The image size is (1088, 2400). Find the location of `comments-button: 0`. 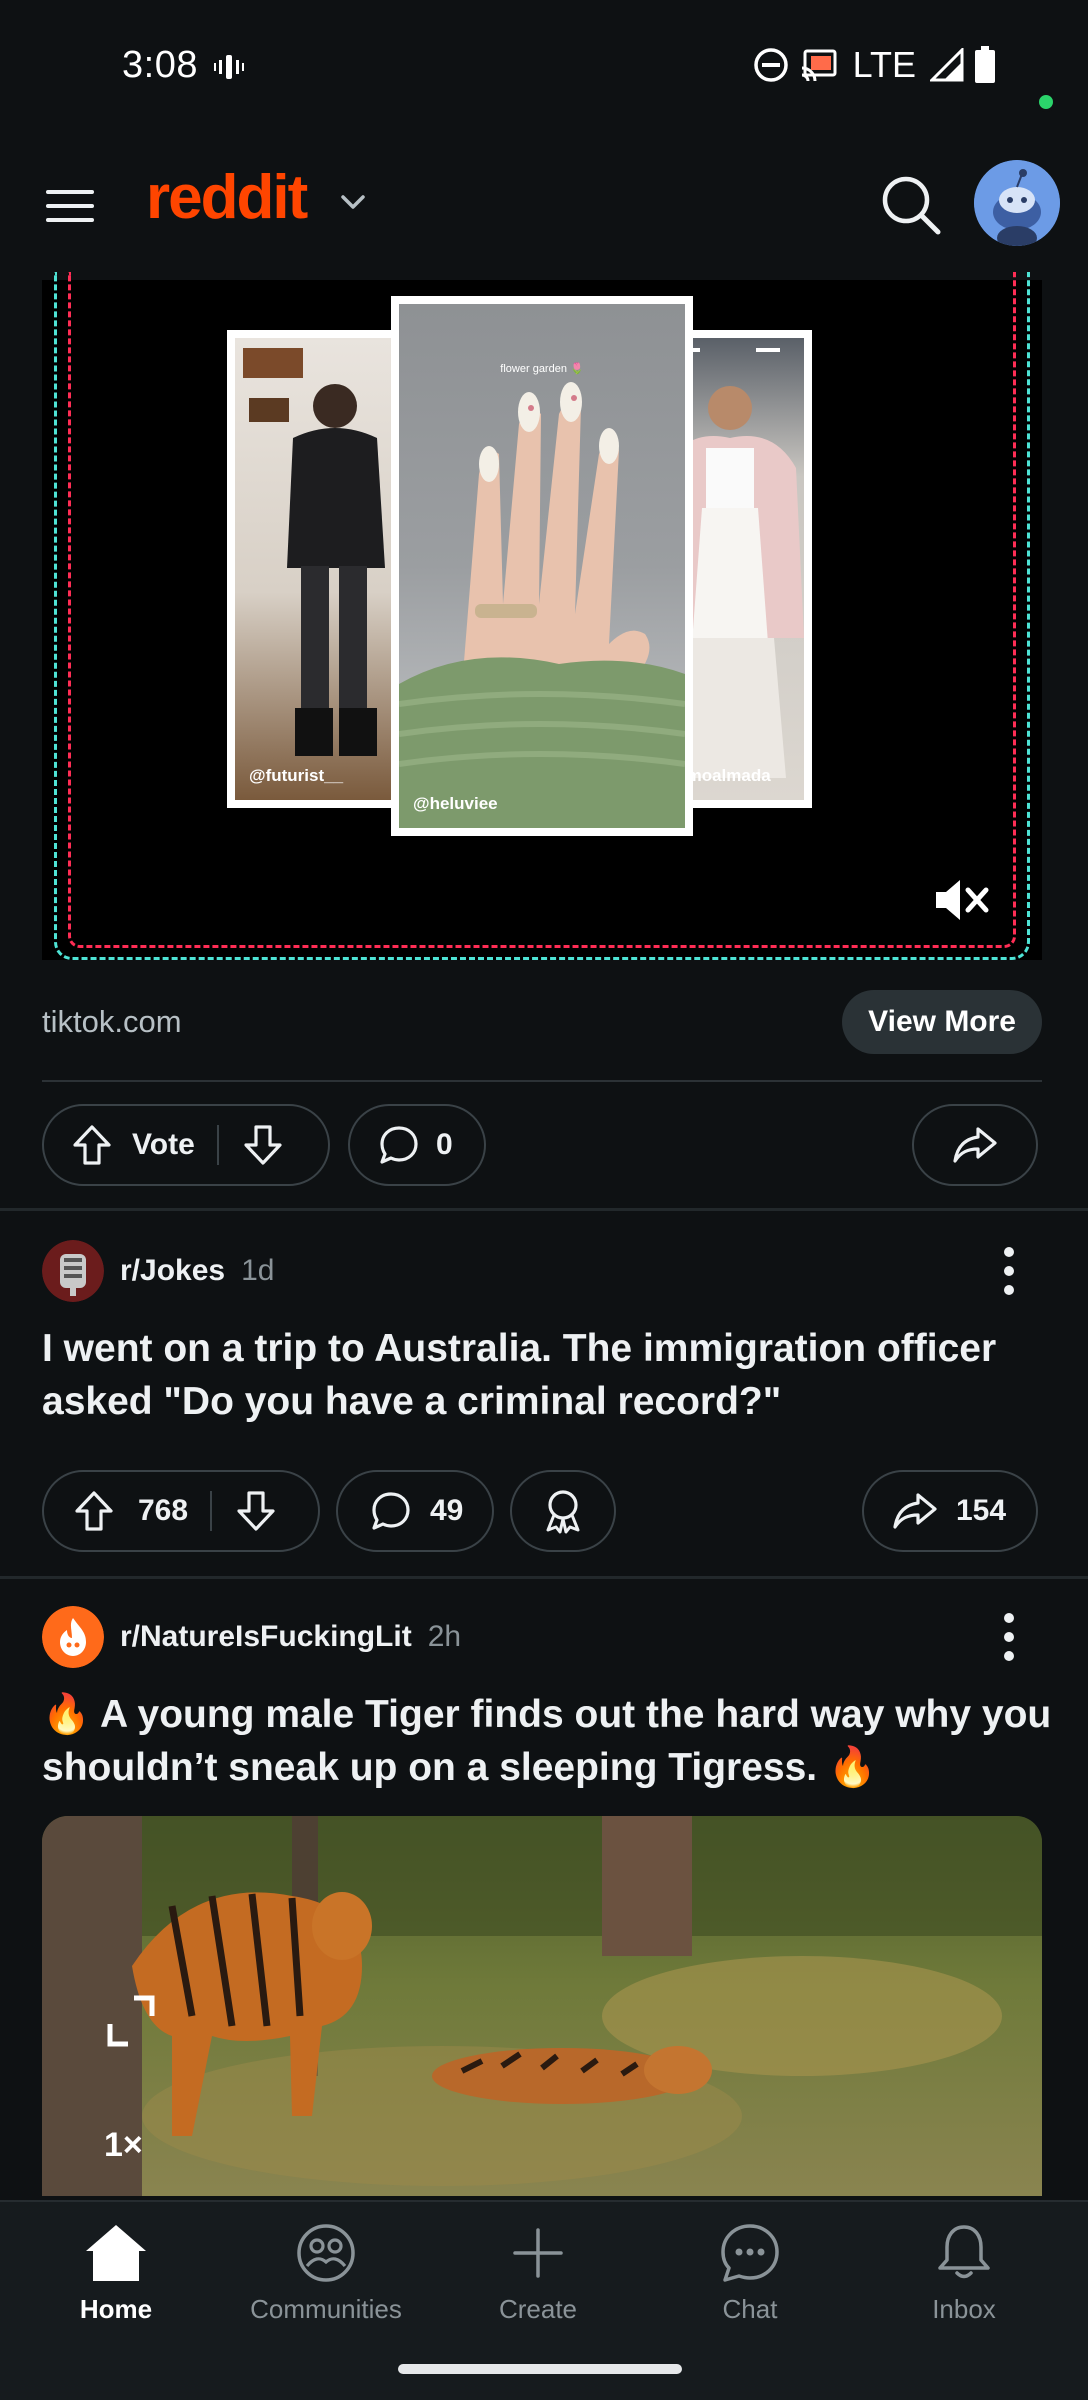

comments-button: 0 is located at coordinates (417, 1145).